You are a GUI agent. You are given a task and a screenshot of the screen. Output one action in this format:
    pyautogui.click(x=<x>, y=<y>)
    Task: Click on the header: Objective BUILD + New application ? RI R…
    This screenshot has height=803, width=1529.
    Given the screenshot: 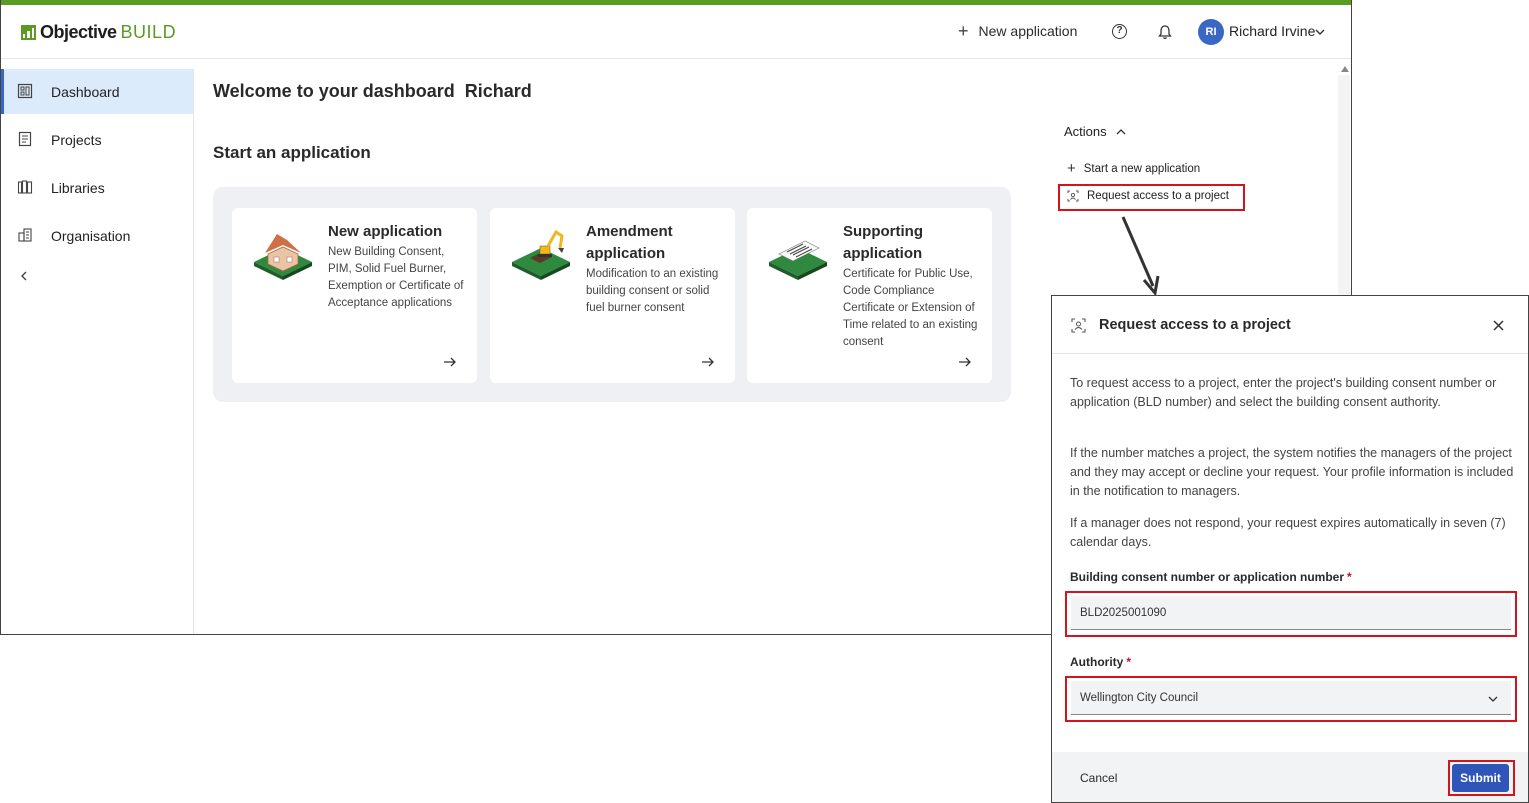 What is the action you would take?
    pyautogui.click(x=676, y=32)
    